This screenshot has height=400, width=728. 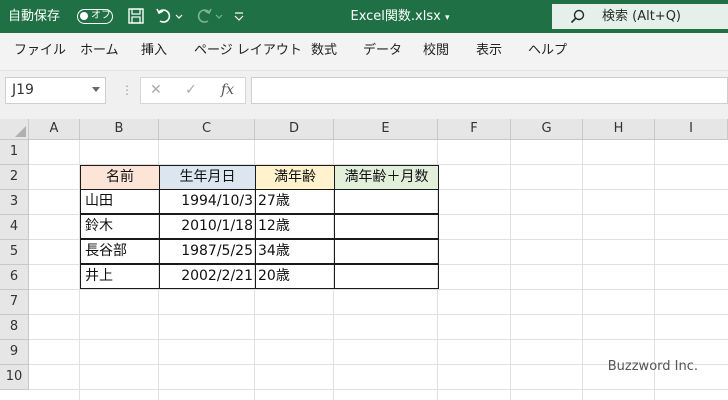 I want to click on select-all-button, so click(x=14, y=129).